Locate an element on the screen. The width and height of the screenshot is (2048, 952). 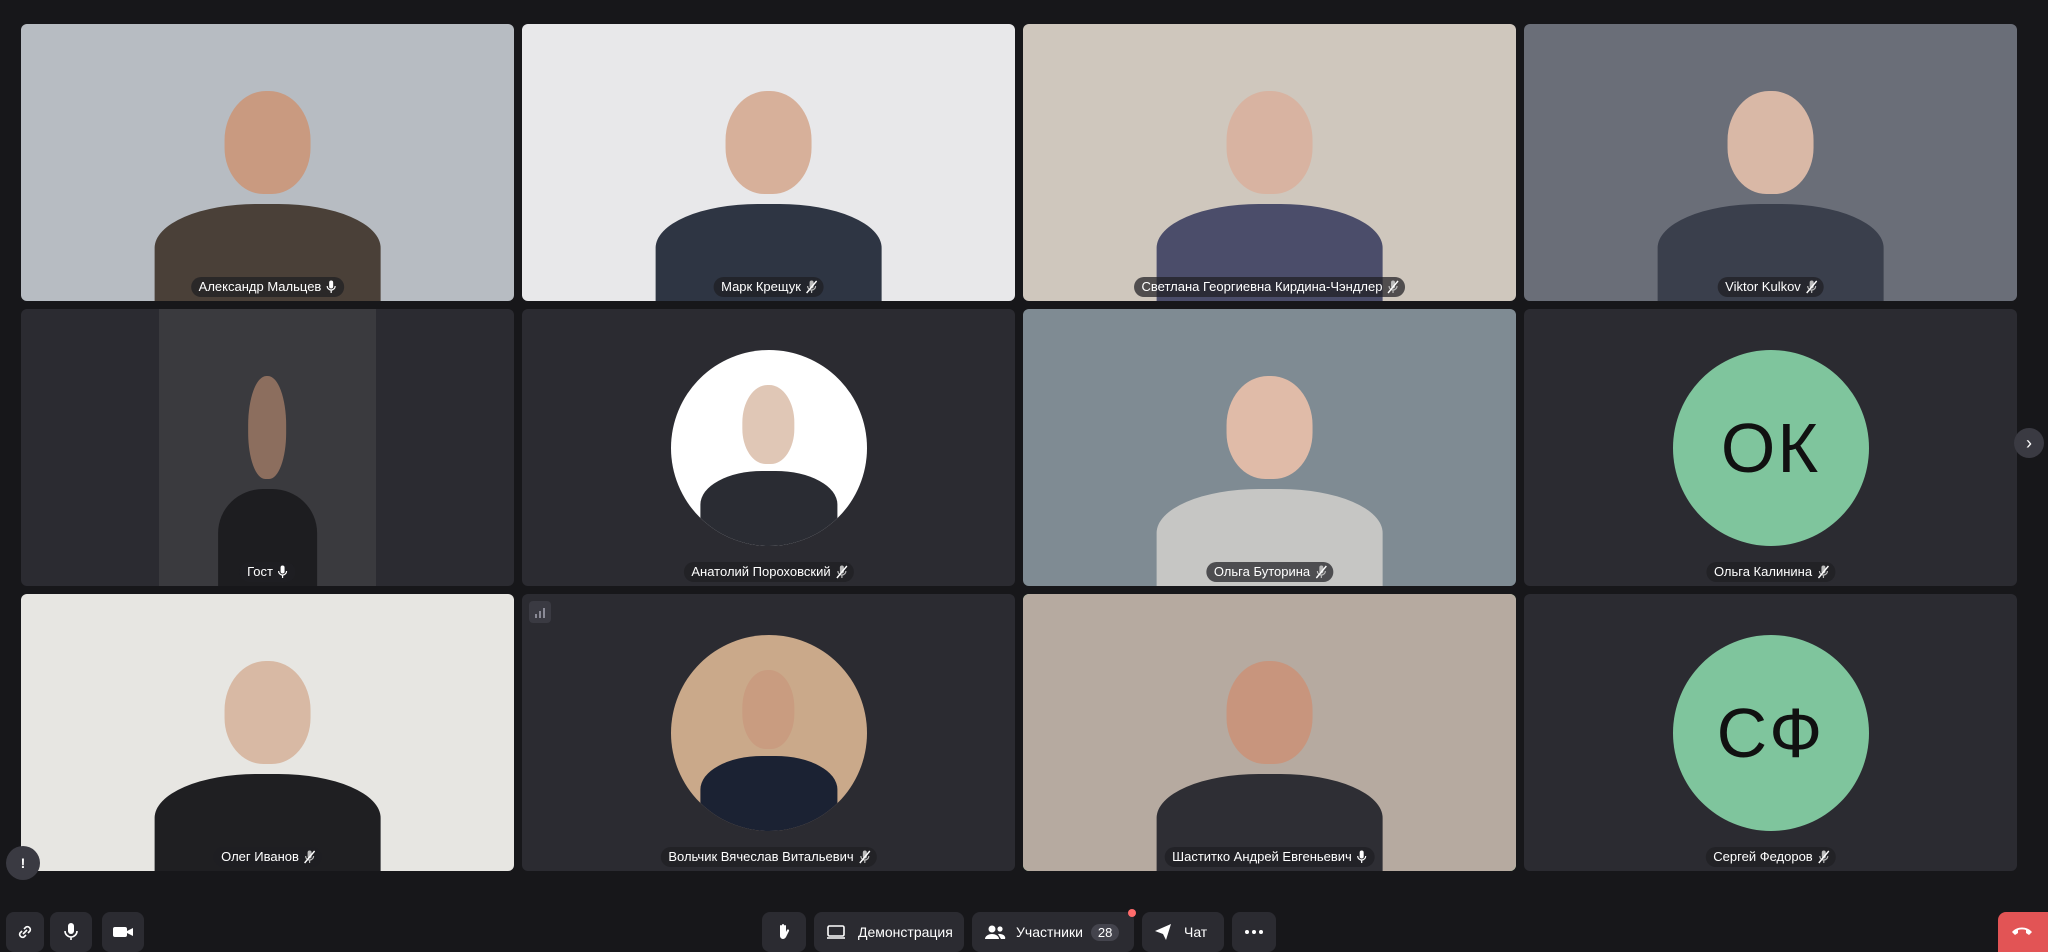
participant-name: Сергей Федоров is located at coordinates (1763, 856).